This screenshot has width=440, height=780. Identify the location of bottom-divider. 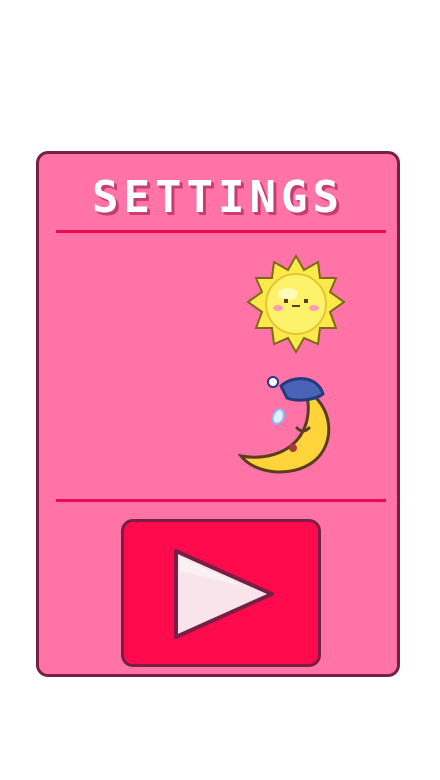
(221, 500).